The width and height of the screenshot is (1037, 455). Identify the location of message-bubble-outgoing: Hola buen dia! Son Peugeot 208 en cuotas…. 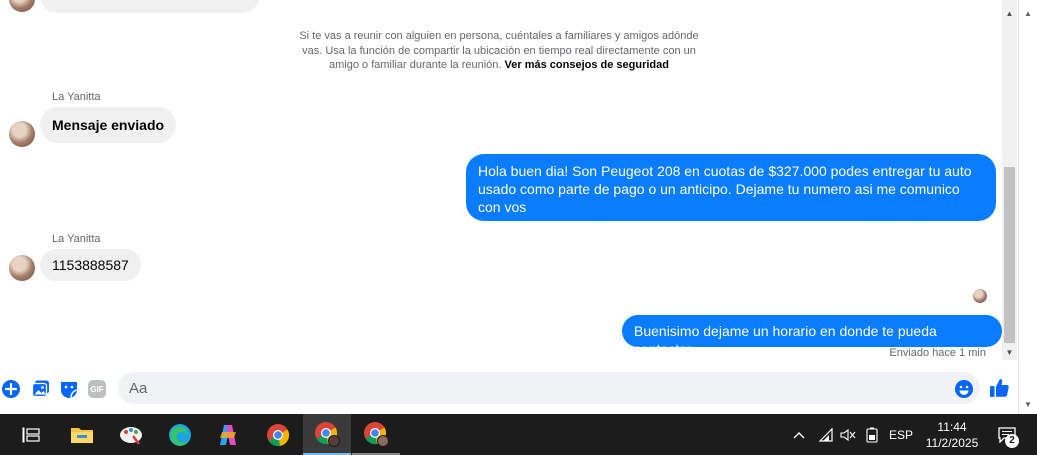
(731, 187).